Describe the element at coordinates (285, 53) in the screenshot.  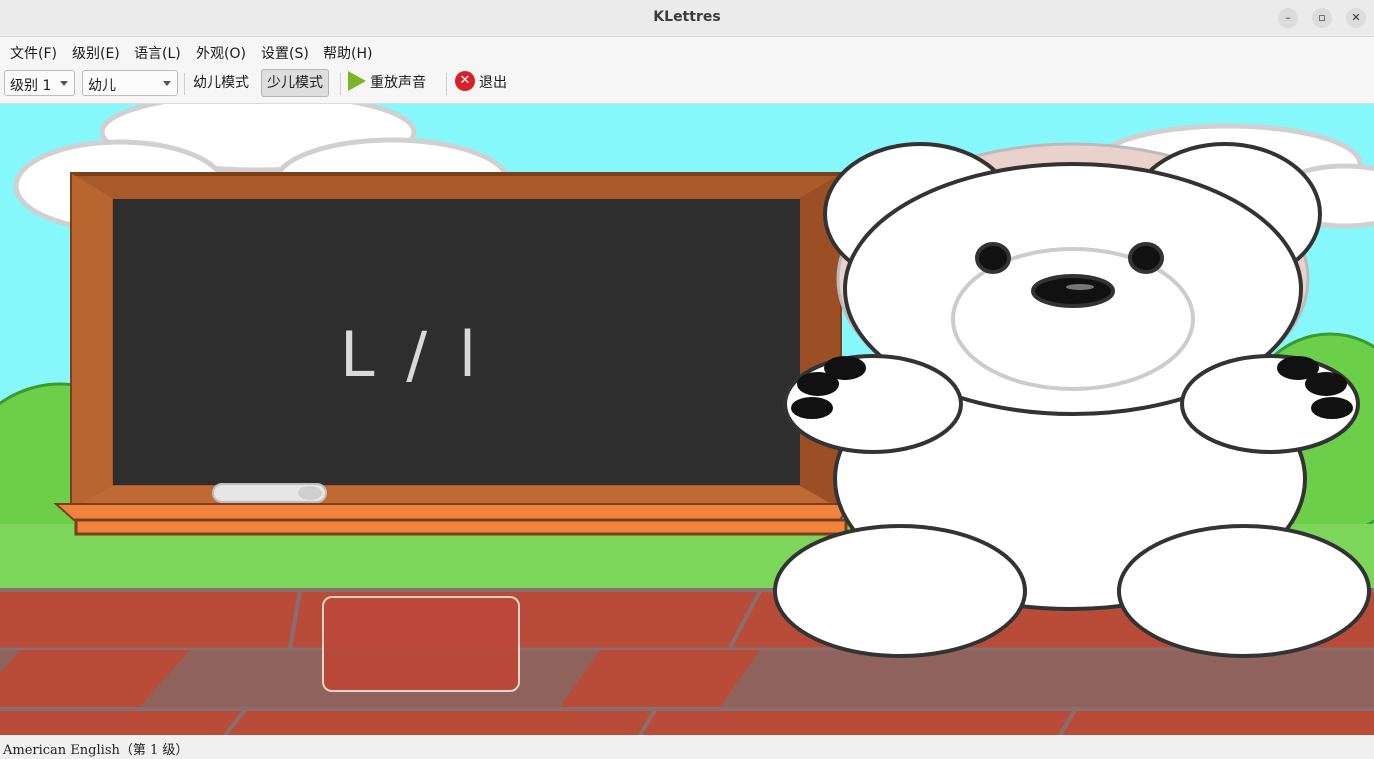
I see `menu-settings: 设置(S)` at that location.